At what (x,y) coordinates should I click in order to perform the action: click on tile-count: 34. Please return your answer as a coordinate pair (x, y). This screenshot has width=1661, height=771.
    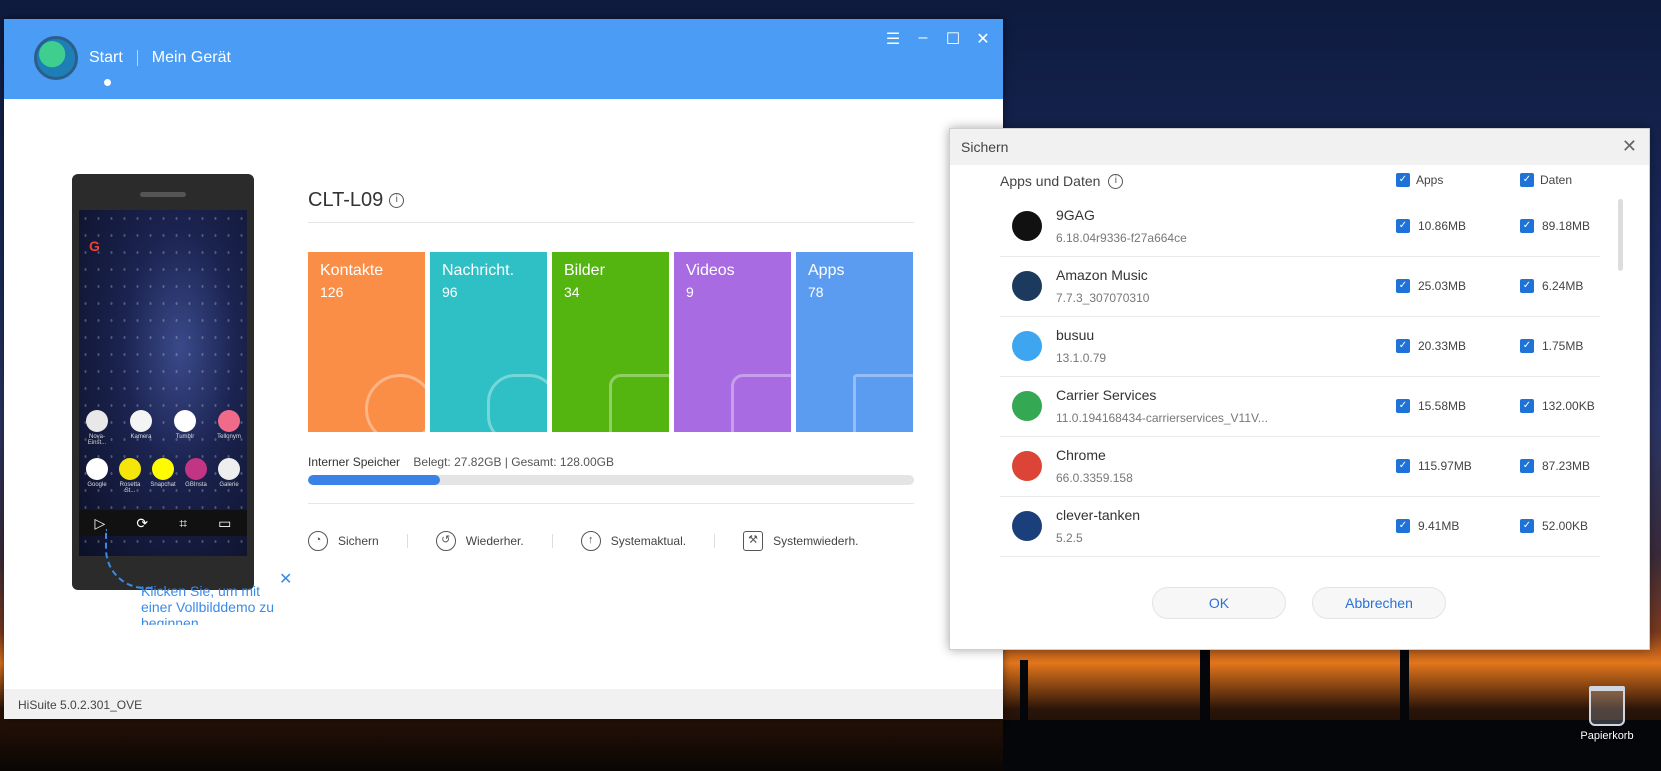
    Looking at the image, I should click on (572, 292).